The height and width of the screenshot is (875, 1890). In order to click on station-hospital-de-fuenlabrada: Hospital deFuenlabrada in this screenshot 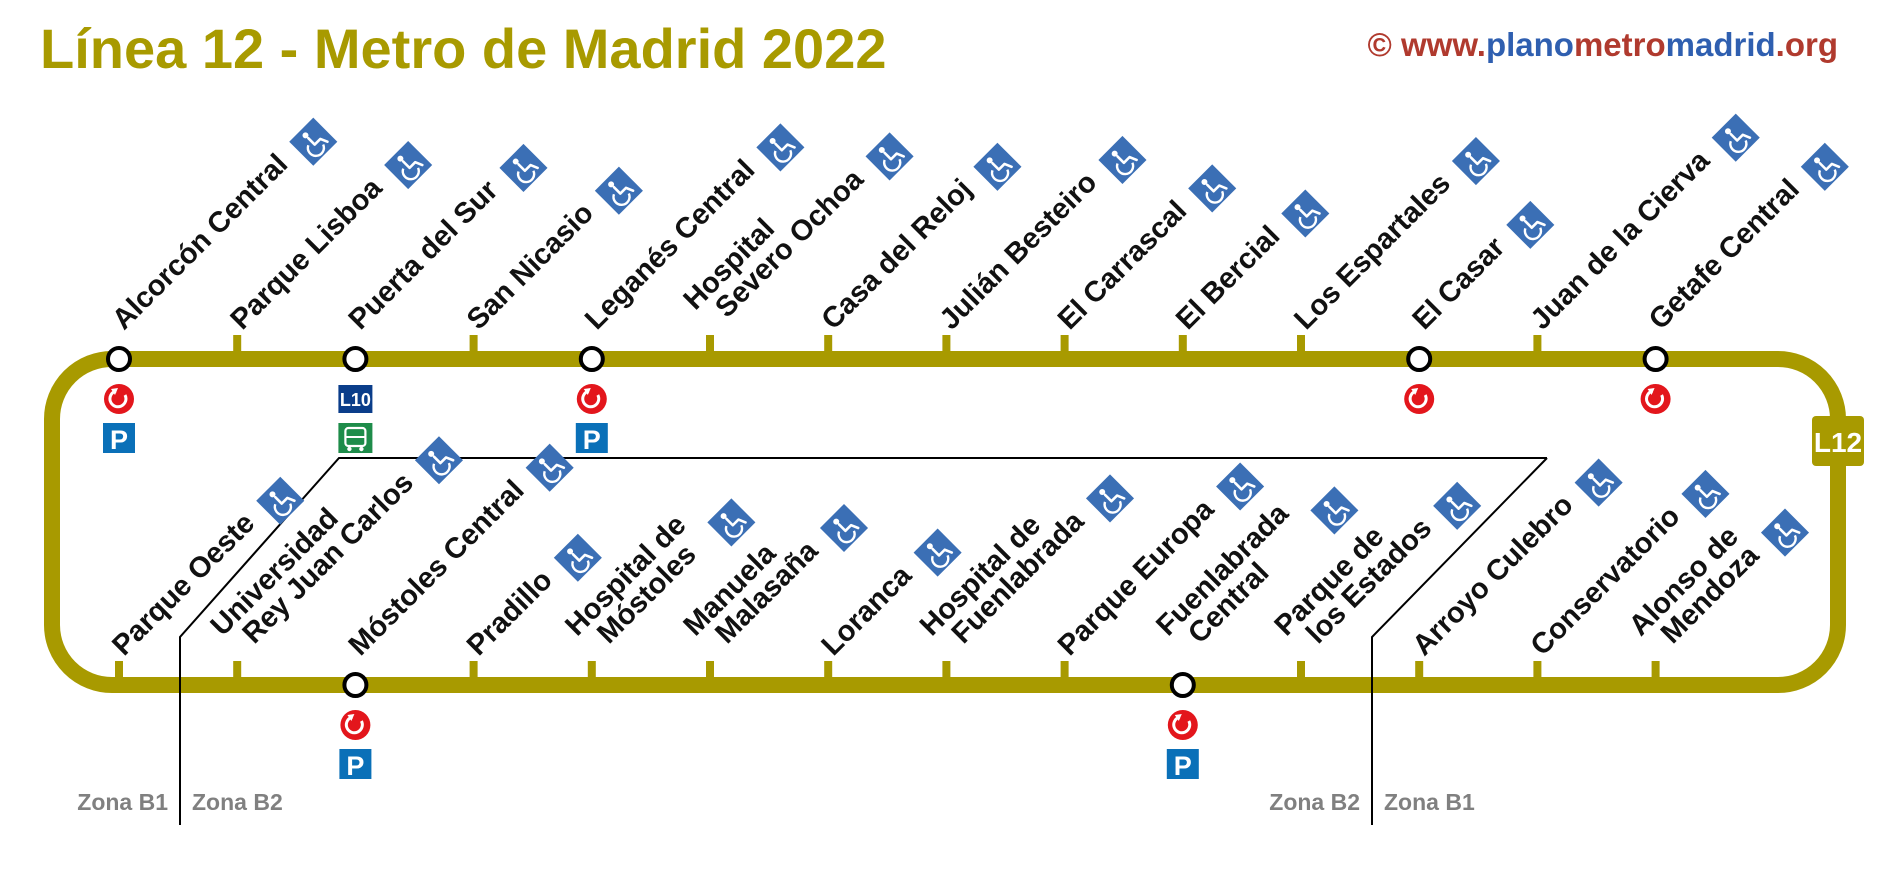, I will do `click(1024, 577)`.